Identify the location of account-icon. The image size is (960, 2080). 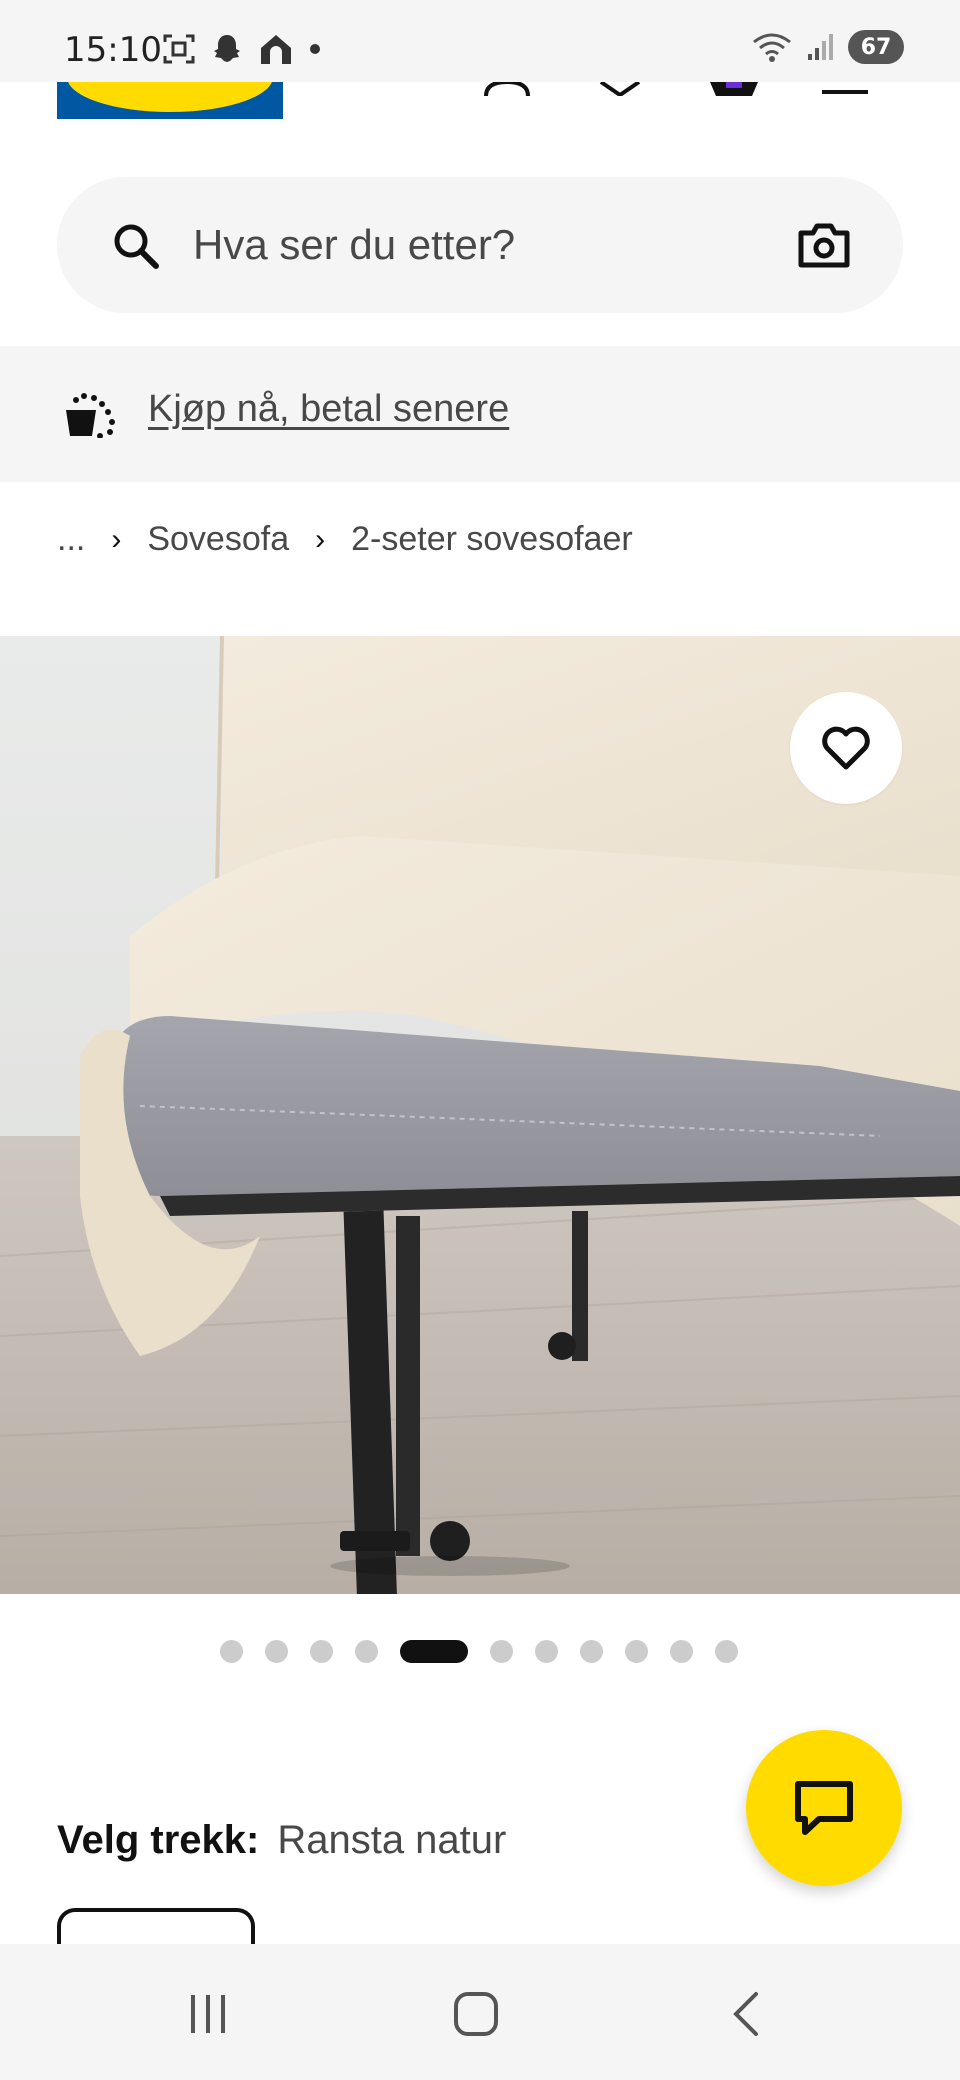
(507, 89).